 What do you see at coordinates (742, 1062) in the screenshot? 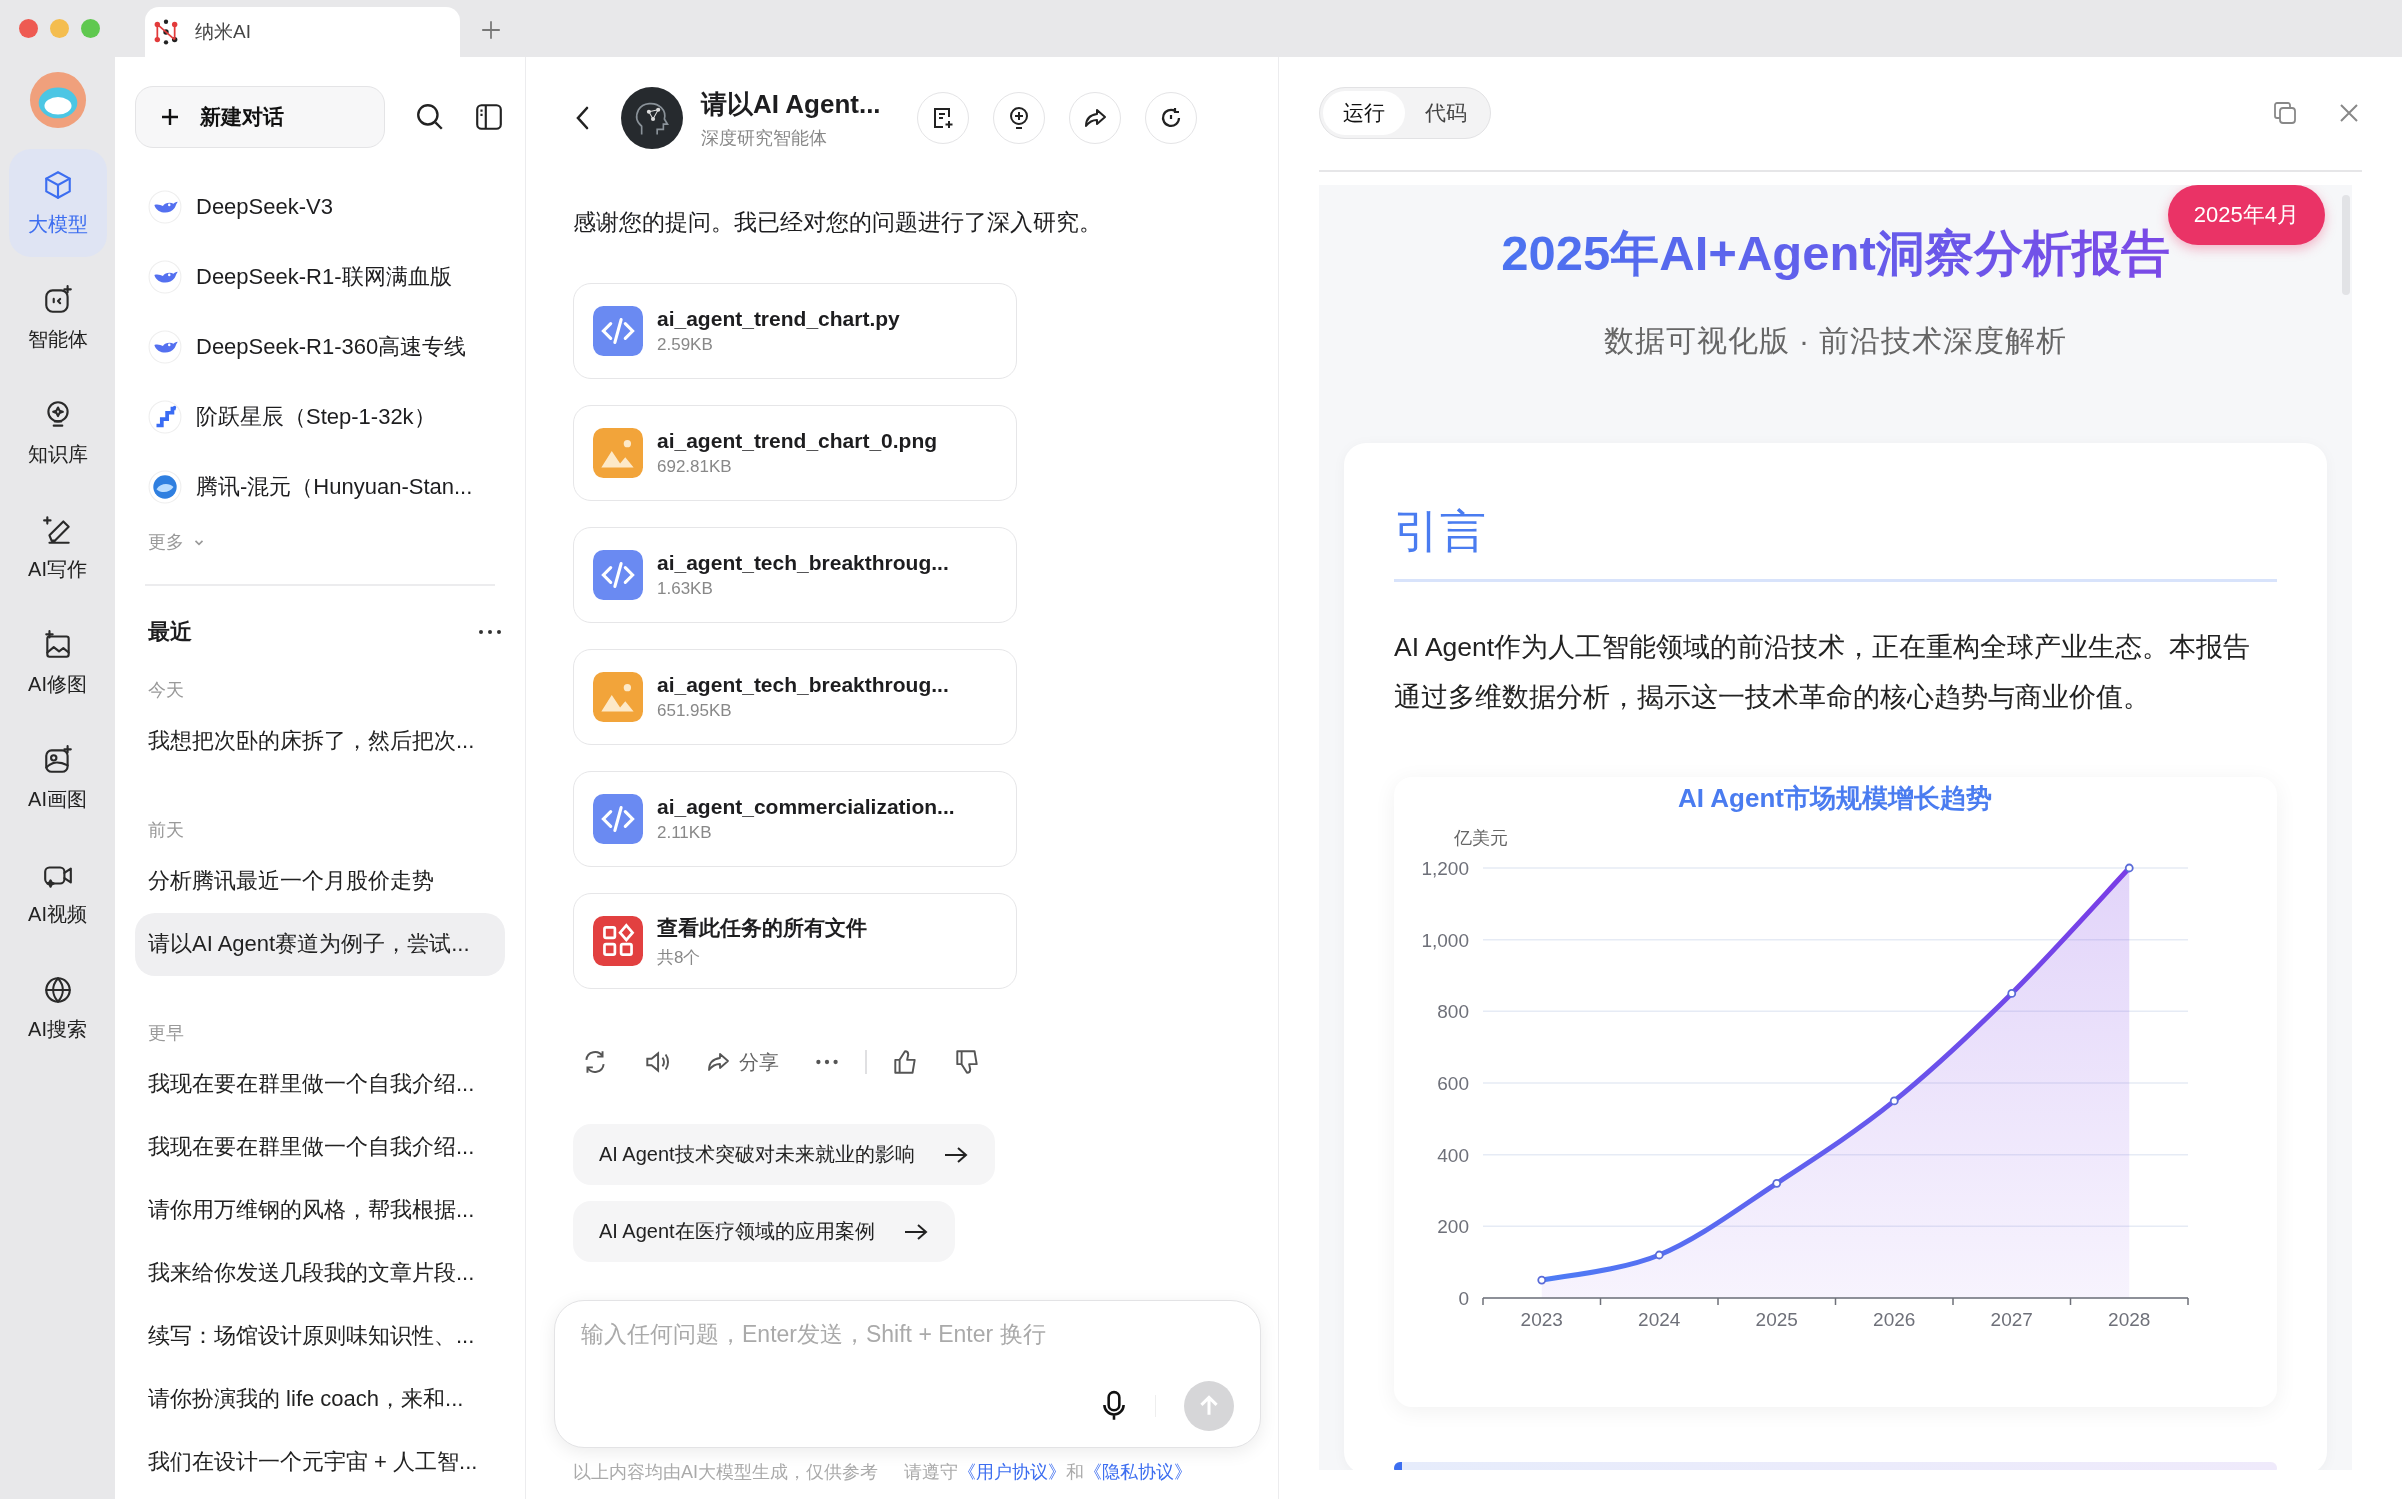
I see `share-button: 分享` at bounding box center [742, 1062].